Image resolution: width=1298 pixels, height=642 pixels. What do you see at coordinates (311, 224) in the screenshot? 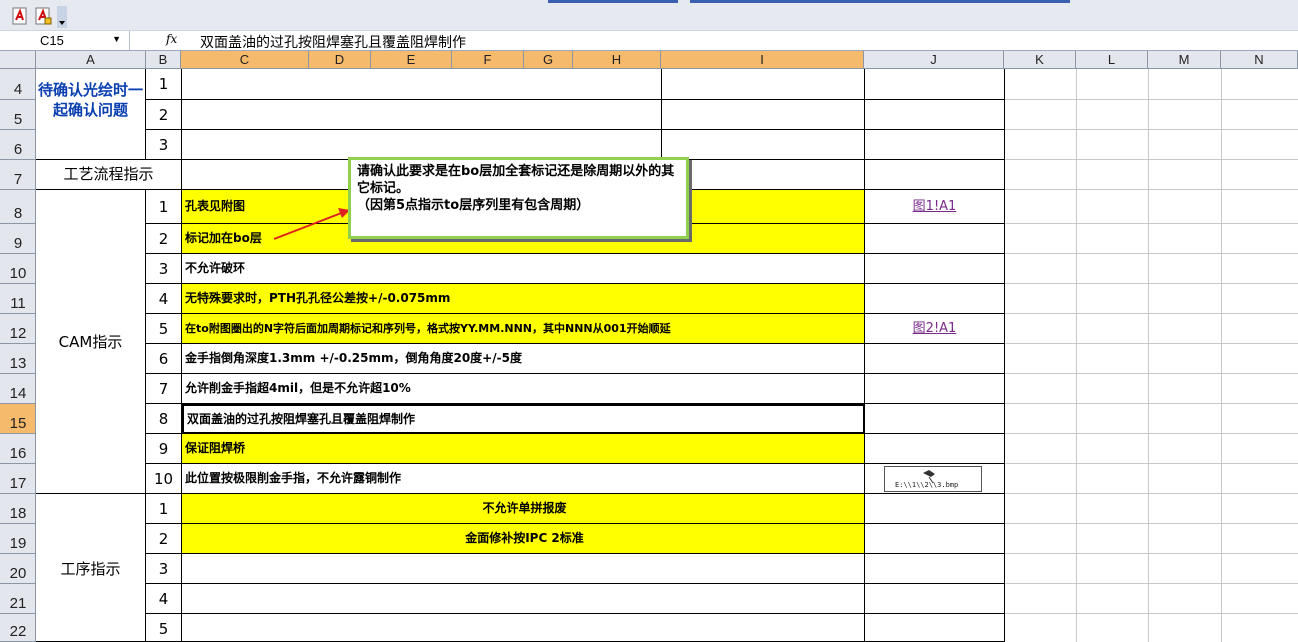
I see `comment-arrow-icon` at bounding box center [311, 224].